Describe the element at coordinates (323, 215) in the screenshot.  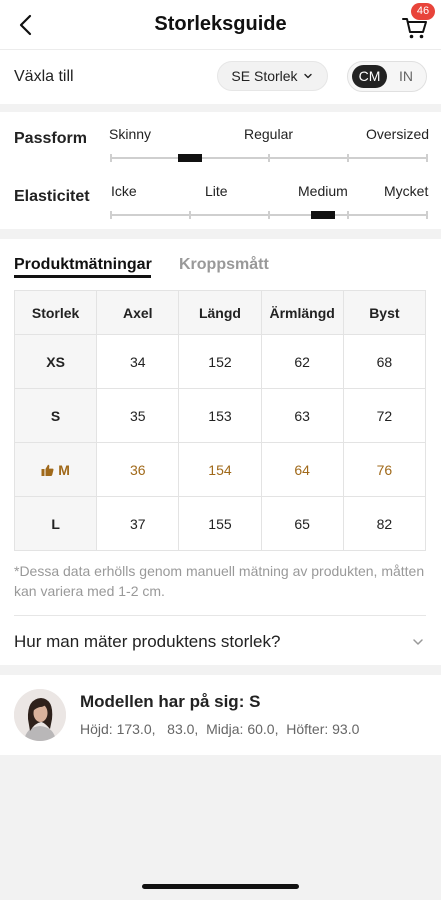
I see `elasticitet-level-marker` at that location.